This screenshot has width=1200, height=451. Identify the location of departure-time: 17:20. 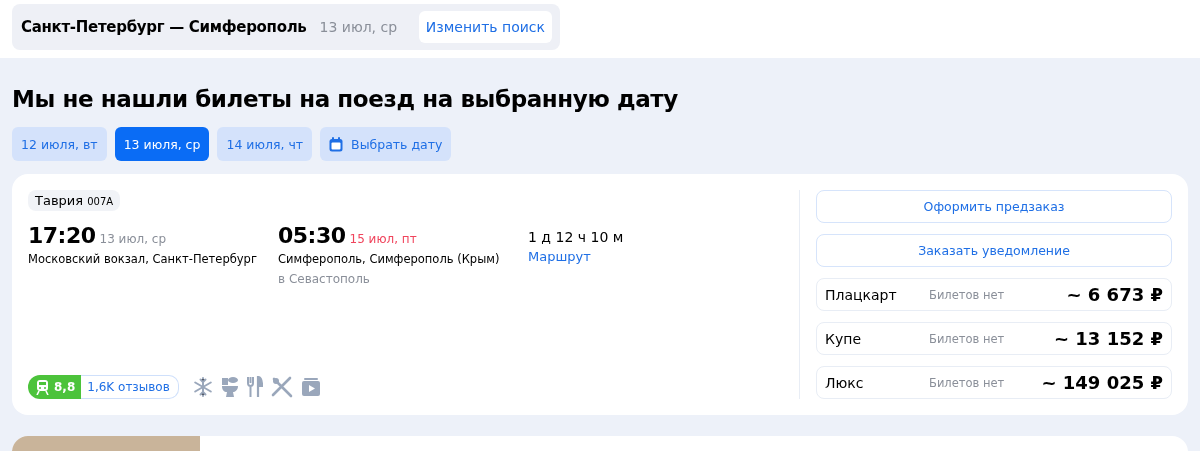
(62, 235).